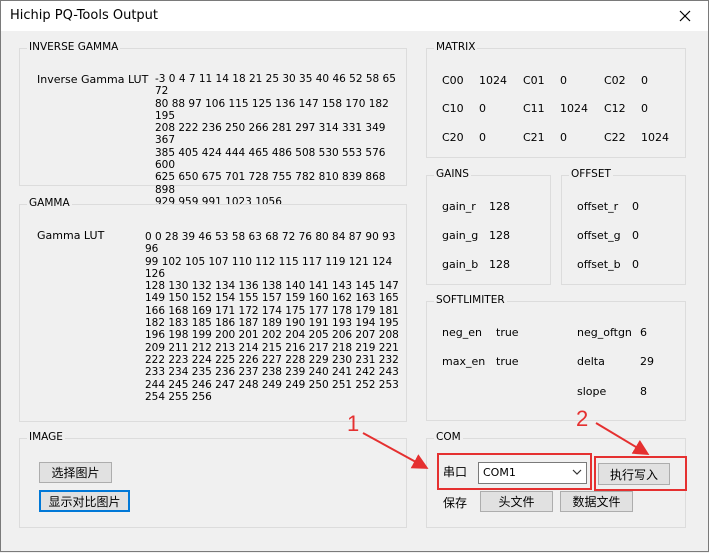 This screenshot has width=709, height=553. What do you see at coordinates (507, 332) in the screenshot?
I see `neg-en-value: true` at bounding box center [507, 332].